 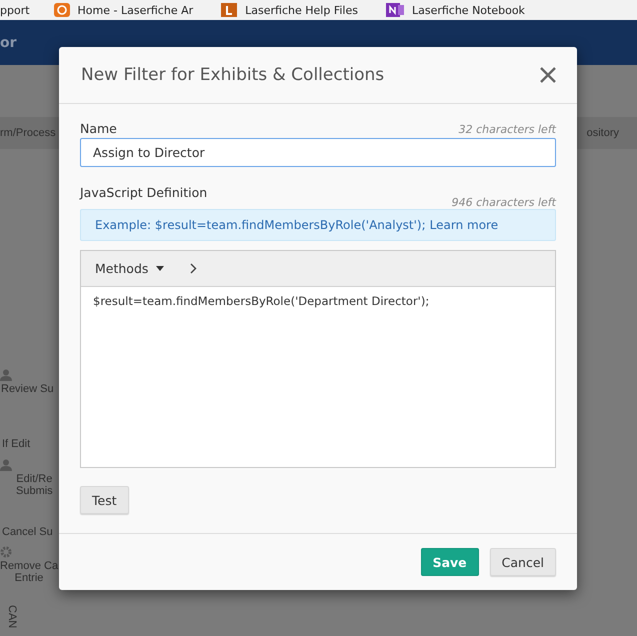 What do you see at coordinates (8, 42) in the screenshot?
I see `app-title: or` at bounding box center [8, 42].